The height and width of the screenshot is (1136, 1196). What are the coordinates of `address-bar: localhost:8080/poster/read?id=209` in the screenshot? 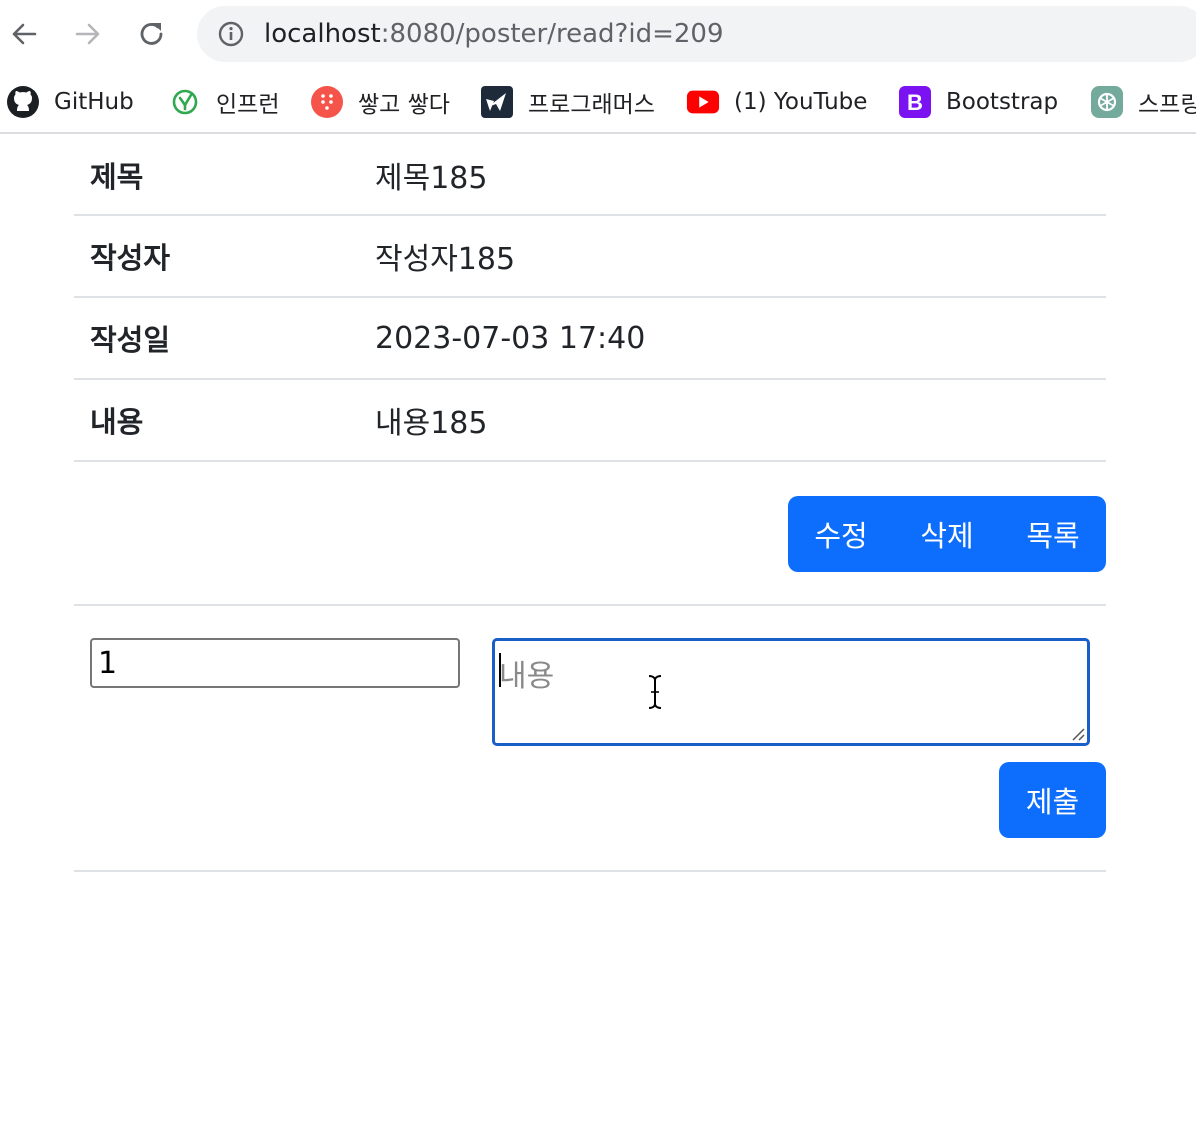 It's located at (696, 34).